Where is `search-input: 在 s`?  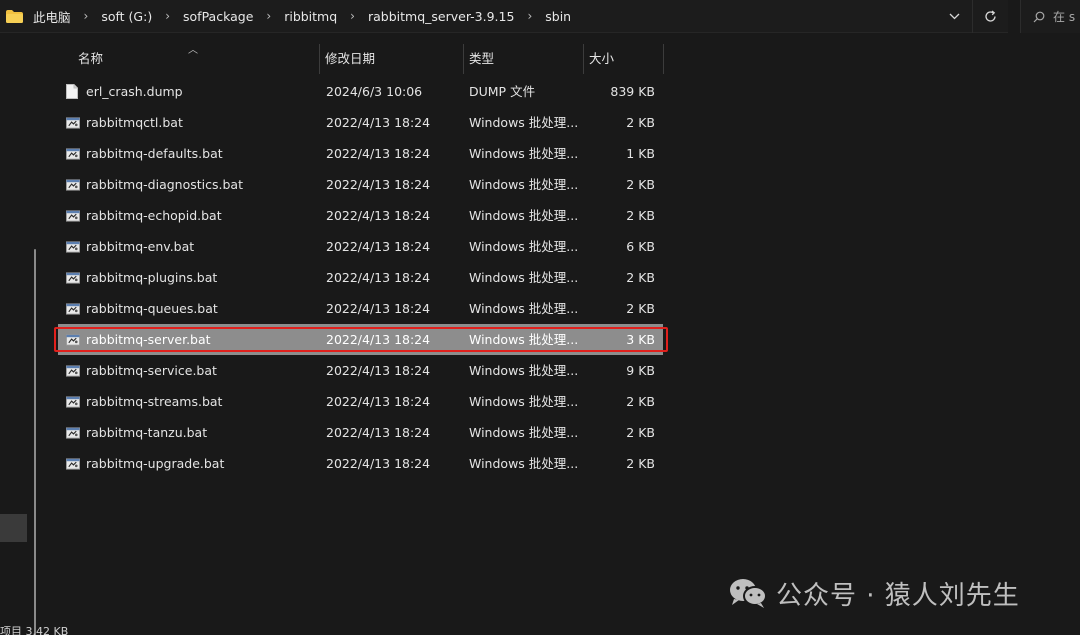
search-input: 在 s is located at coordinates (1050, 16).